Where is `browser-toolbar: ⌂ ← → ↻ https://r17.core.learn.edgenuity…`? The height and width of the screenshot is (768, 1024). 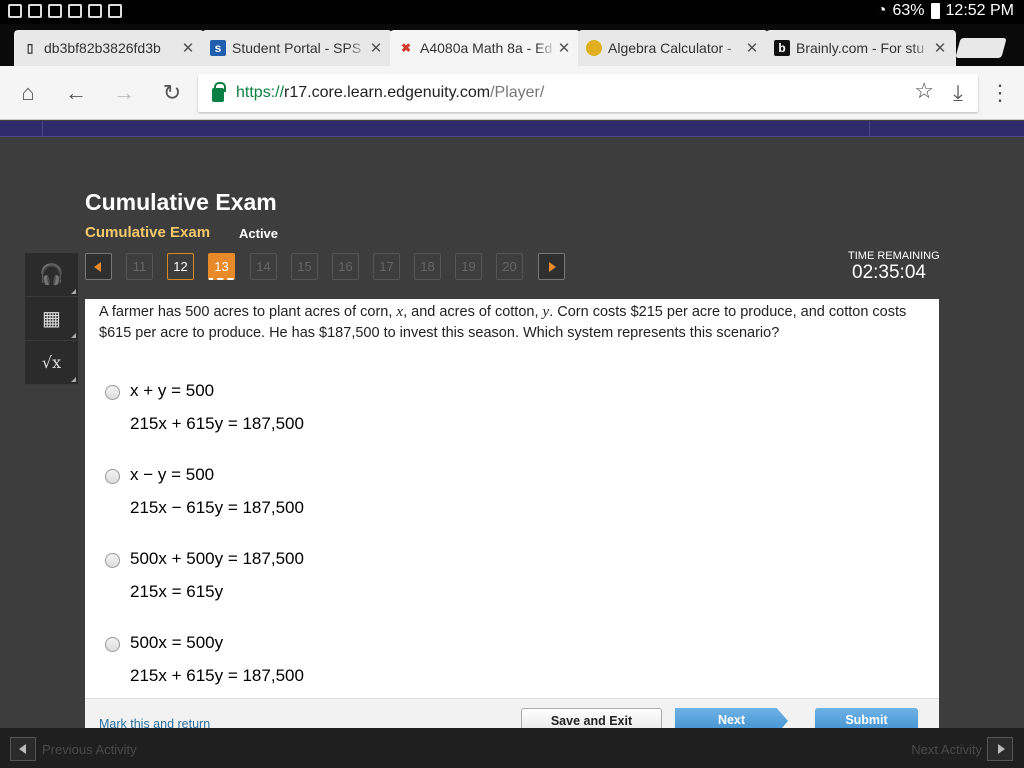
browser-toolbar: ⌂ ← → ↻ https://r17.core.learn.edgenuity… is located at coordinates (512, 93).